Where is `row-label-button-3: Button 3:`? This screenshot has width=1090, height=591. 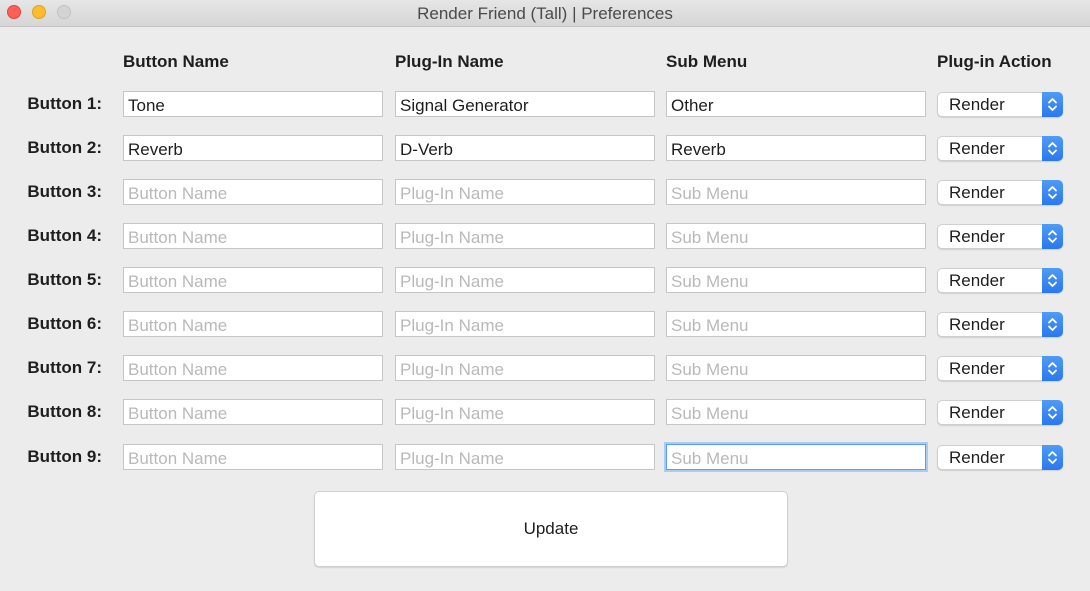
row-label-button-3: Button 3: is located at coordinates (64, 191).